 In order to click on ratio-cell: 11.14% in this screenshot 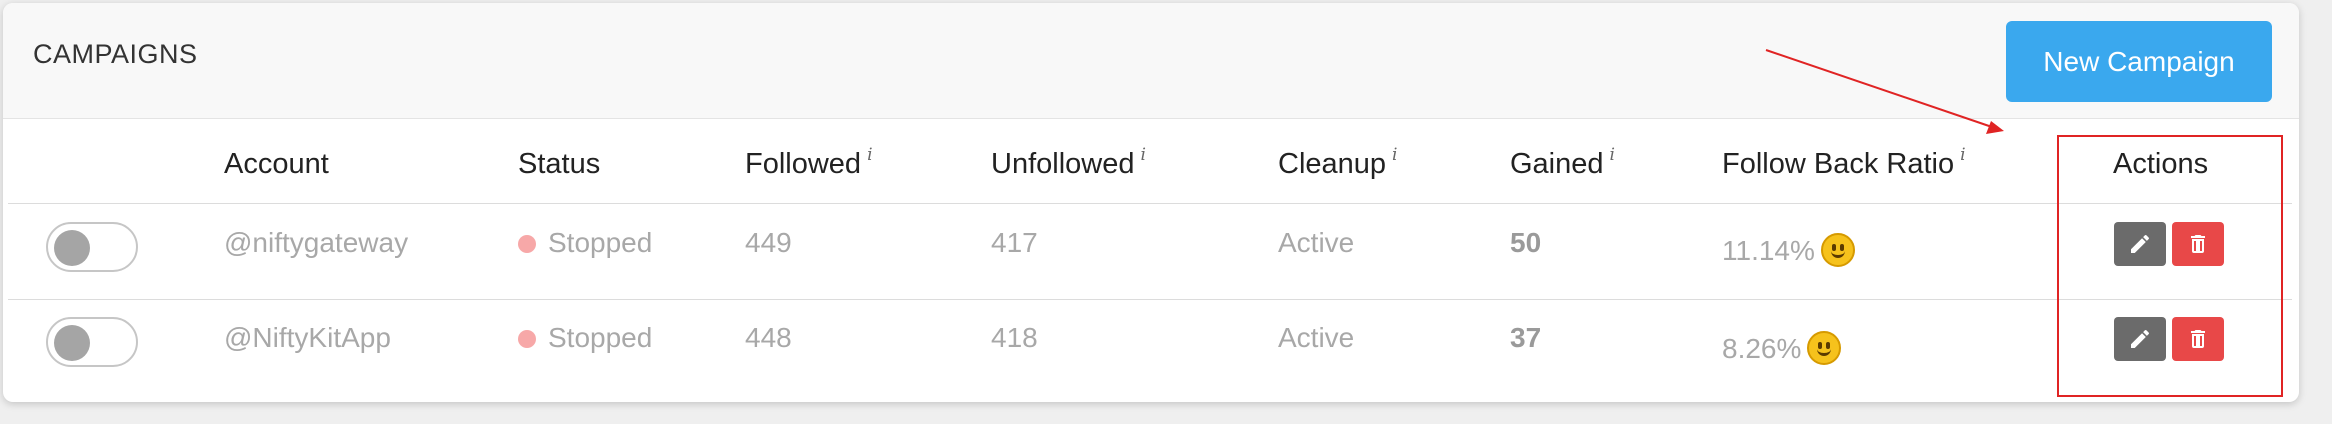, I will do `click(1788, 246)`.